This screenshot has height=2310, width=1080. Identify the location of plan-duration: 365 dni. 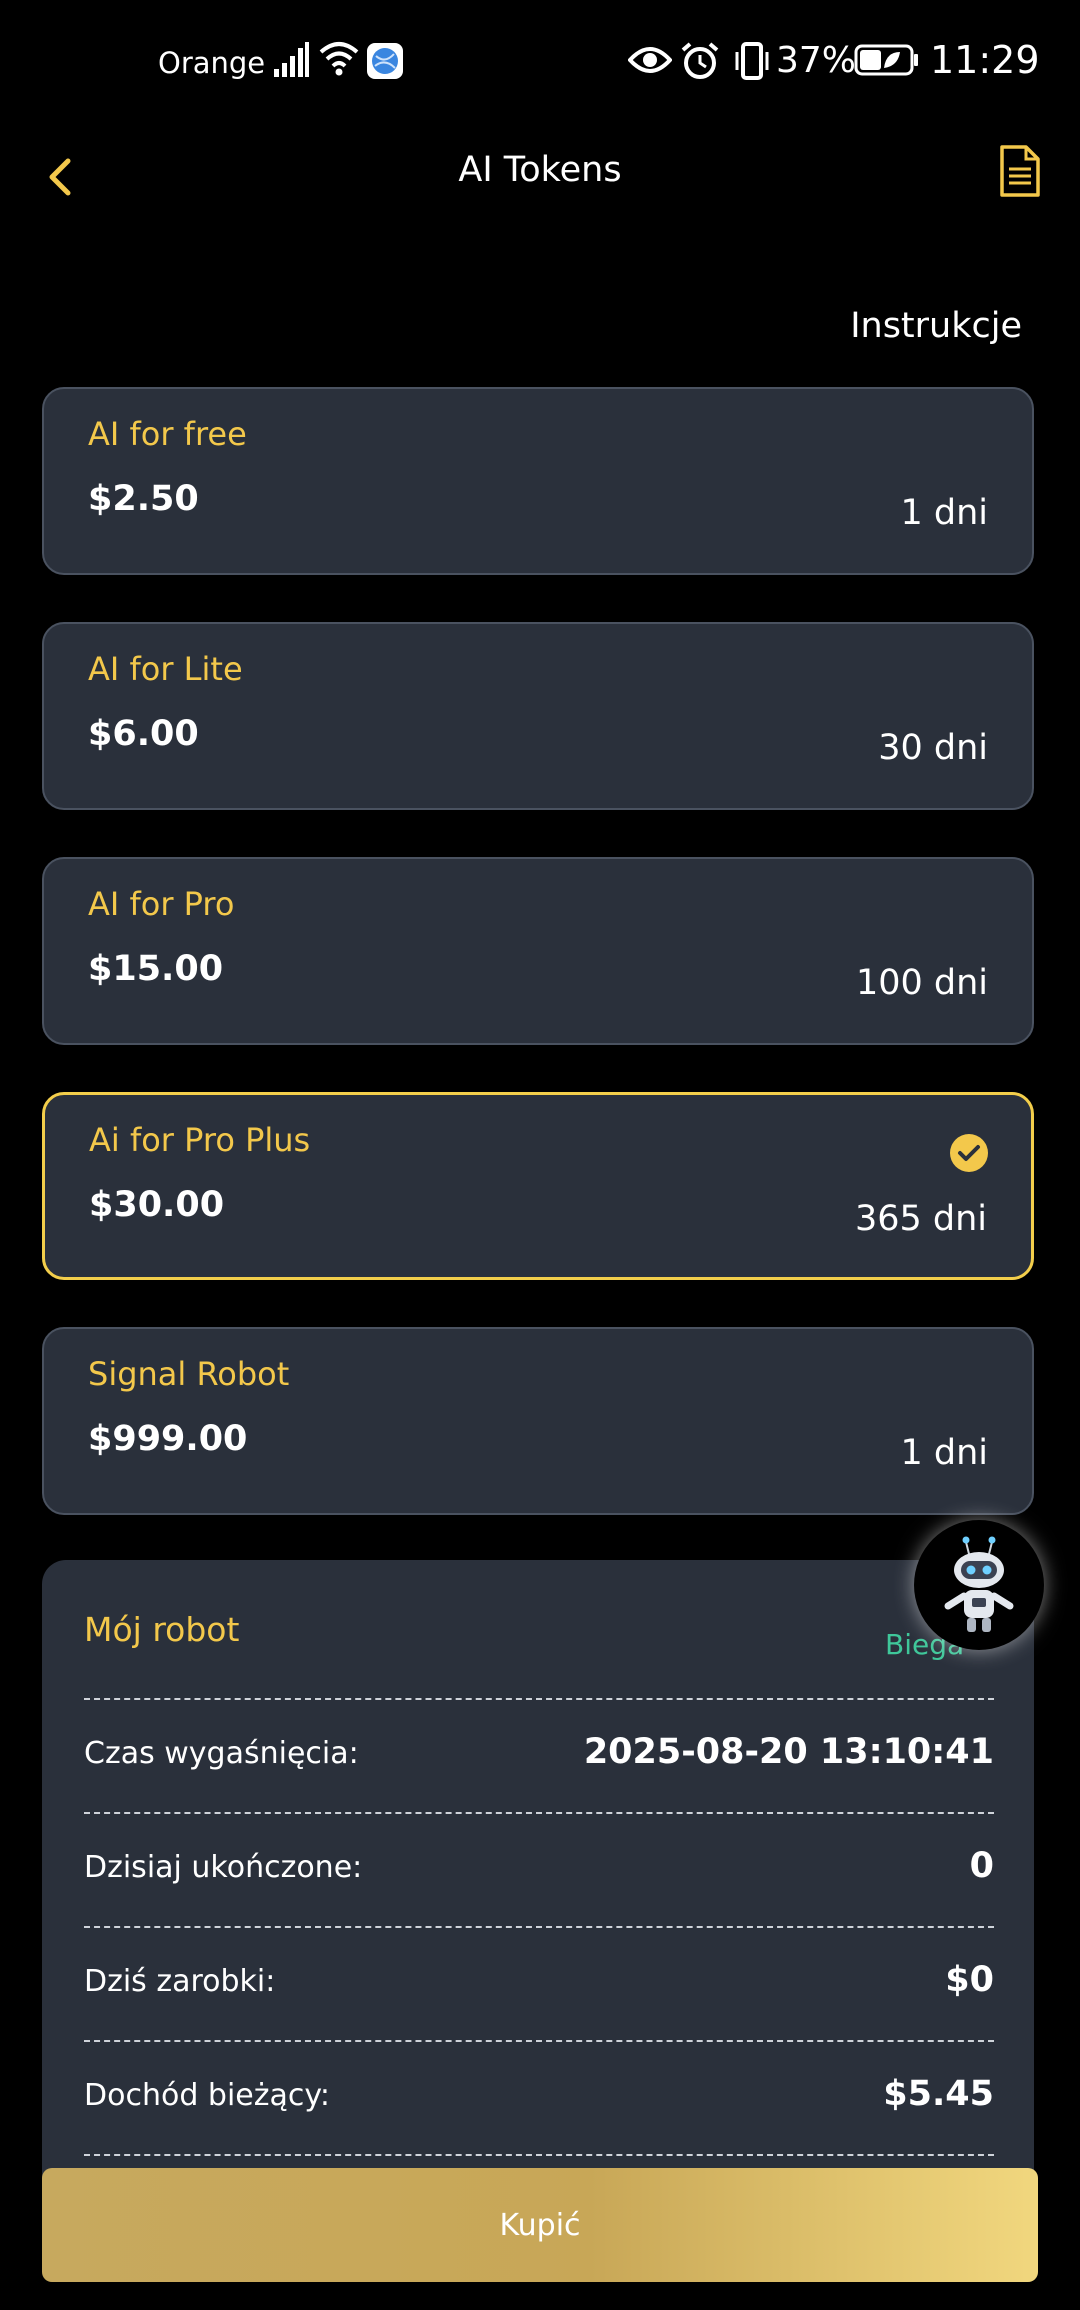
(920, 1219).